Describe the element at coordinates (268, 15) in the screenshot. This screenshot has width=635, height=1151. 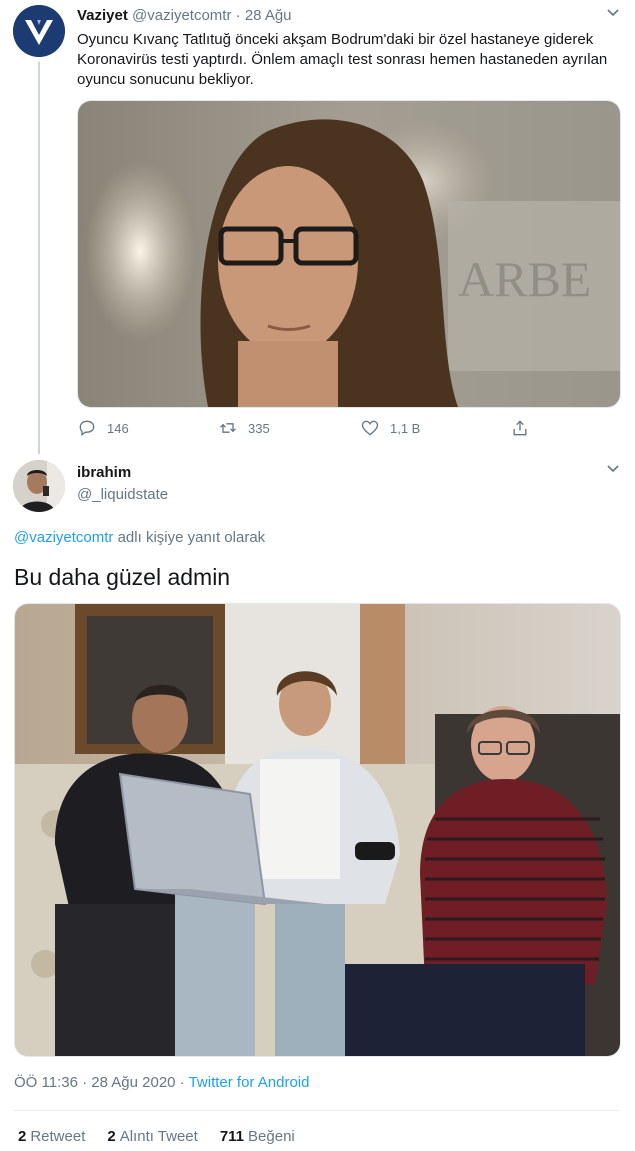
I see `tweet1-date: 28 Ağu` at that location.